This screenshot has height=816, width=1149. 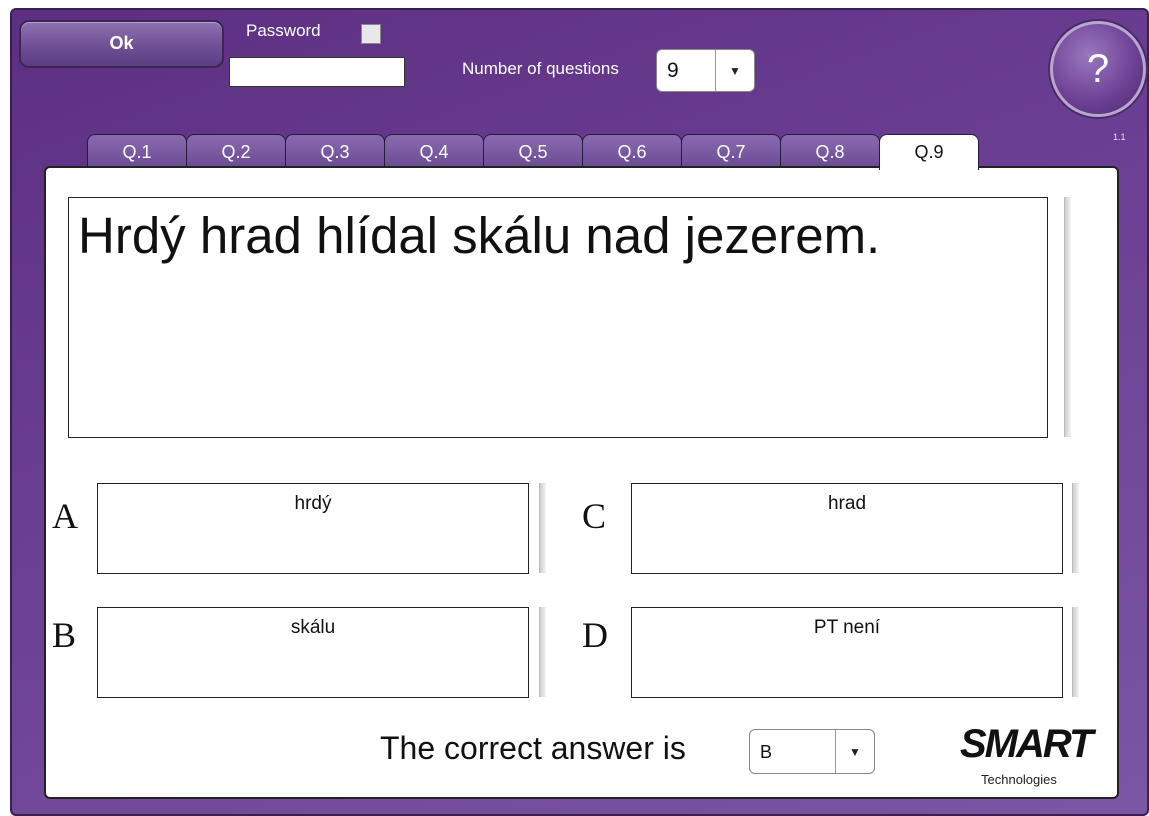 What do you see at coordinates (812, 751) in the screenshot?
I see `correct-answer-select: B ▼` at bounding box center [812, 751].